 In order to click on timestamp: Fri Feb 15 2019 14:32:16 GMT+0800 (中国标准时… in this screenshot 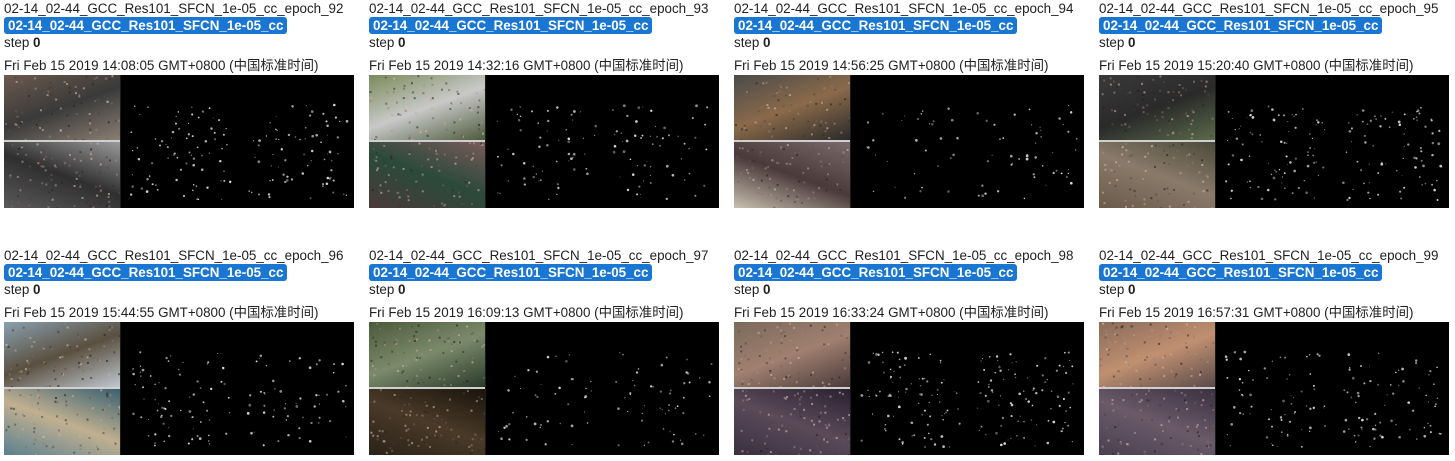, I will do `click(526, 65)`.